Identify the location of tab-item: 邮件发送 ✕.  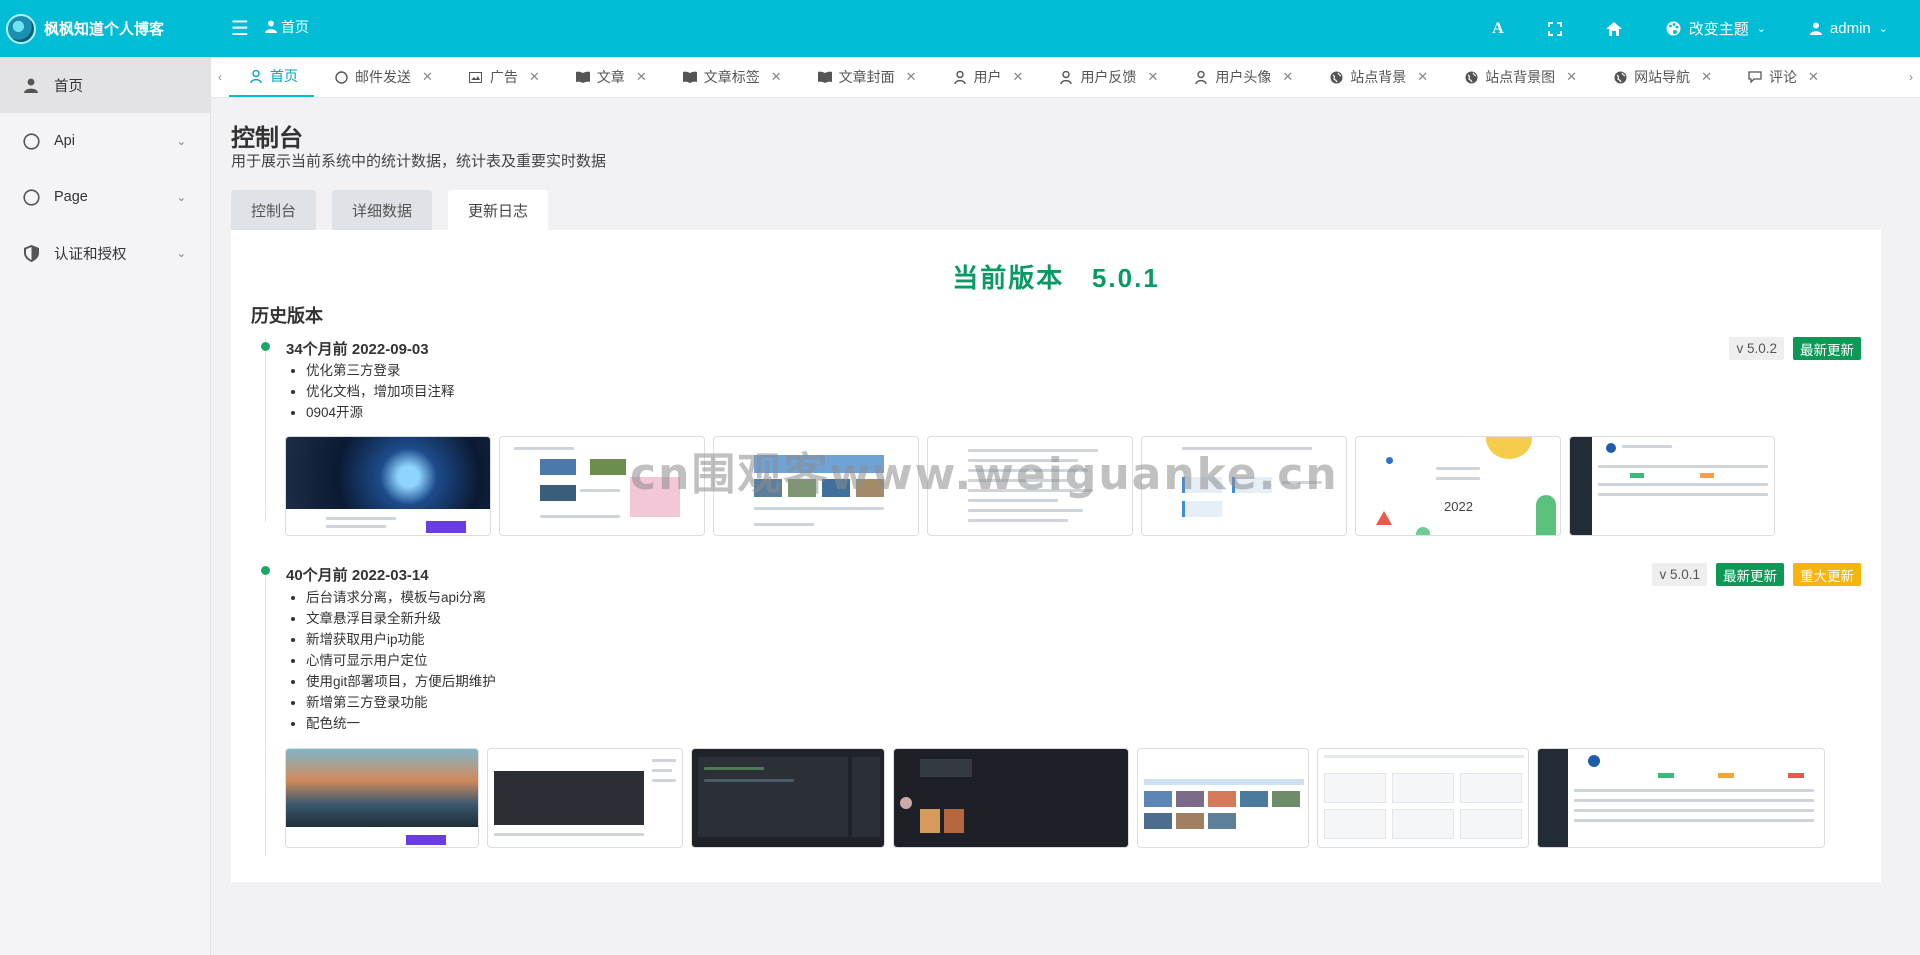
(381, 77).